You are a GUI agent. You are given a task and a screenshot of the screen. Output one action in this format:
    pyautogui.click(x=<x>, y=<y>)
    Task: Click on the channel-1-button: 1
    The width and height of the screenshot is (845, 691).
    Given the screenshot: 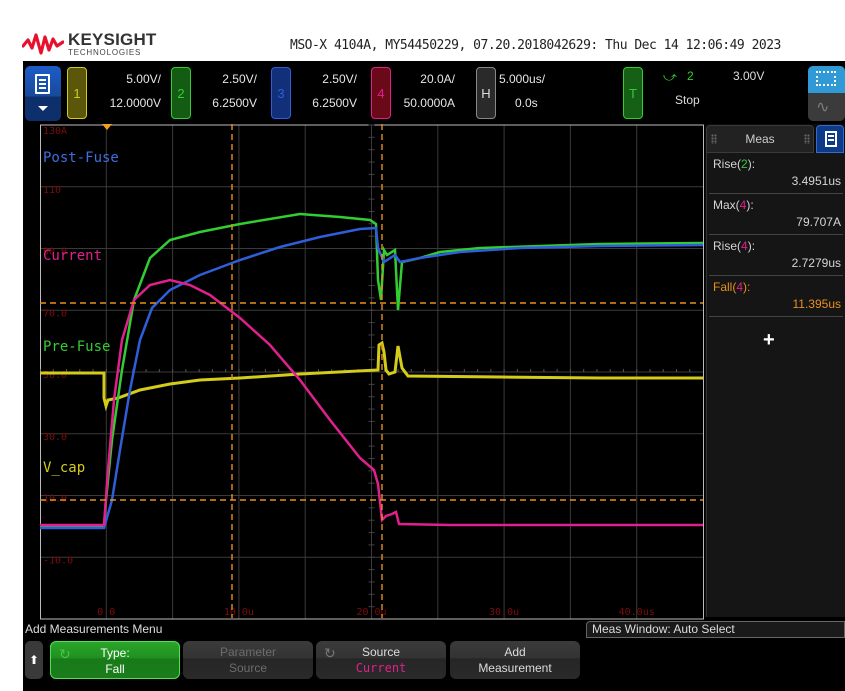 What is the action you would take?
    pyautogui.click(x=77, y=93)
    